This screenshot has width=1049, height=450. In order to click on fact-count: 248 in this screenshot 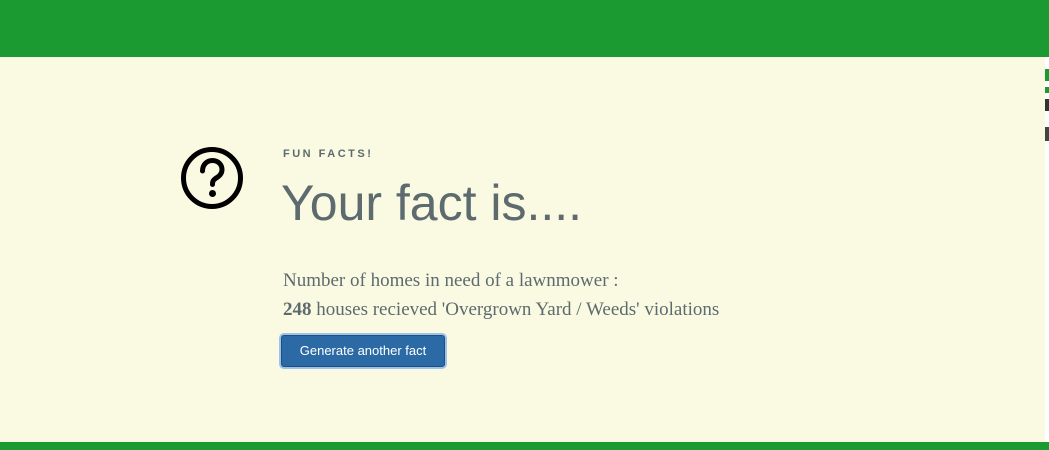, I will do `click(297, 309)`.